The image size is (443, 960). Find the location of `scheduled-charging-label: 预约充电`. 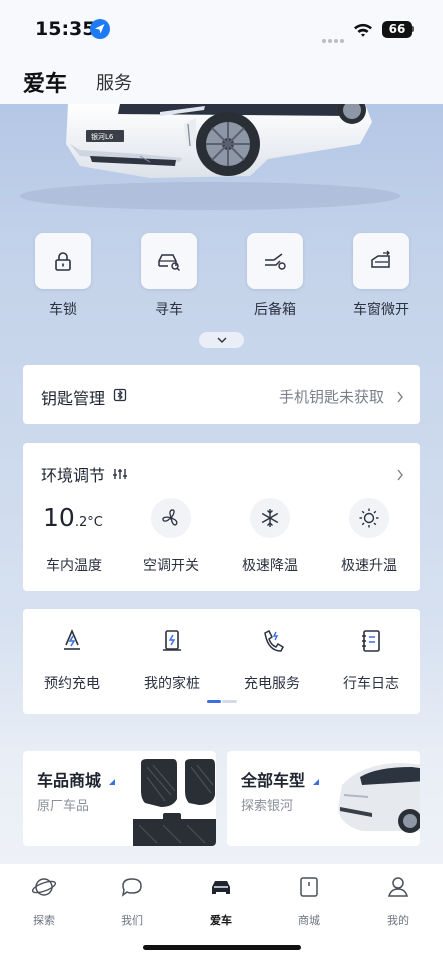

scheduled-charging-label: 预约充电 is located at coordinates (72, 684).